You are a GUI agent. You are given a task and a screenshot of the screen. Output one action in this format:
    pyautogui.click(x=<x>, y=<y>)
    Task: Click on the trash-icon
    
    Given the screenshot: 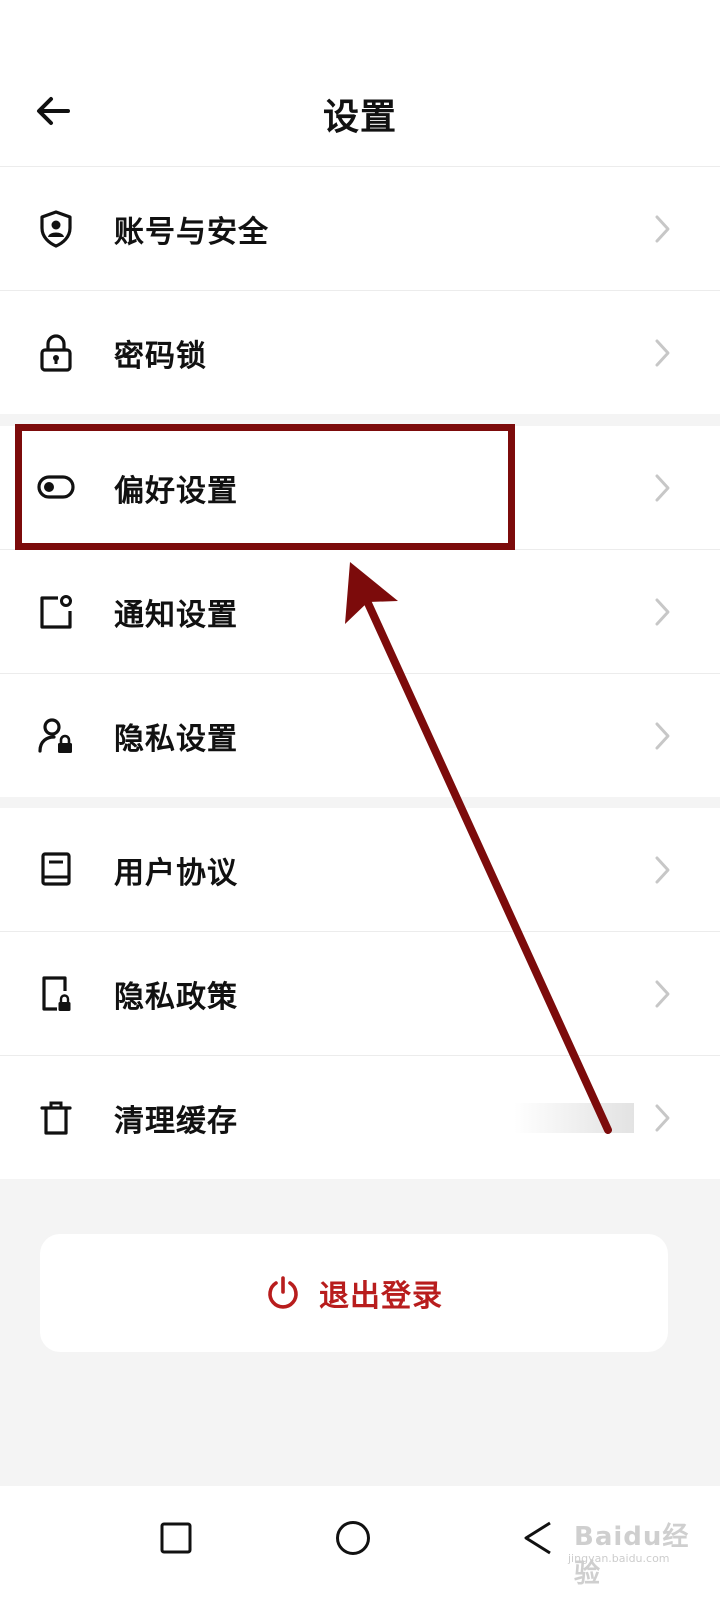 What is the action you would take?
    pyautogui.click(x=56, y=1118)
    